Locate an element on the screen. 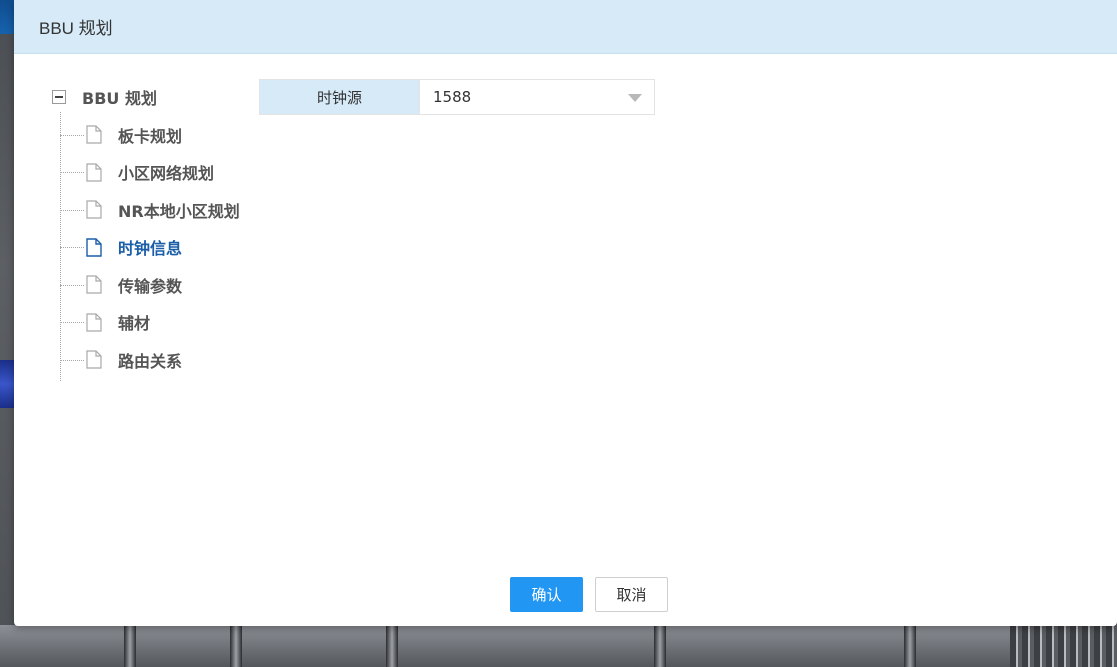 This screenshot has height=667, width=1117. tree-item-routing-relations: 路由关系 is located at coordinates (161, 360).